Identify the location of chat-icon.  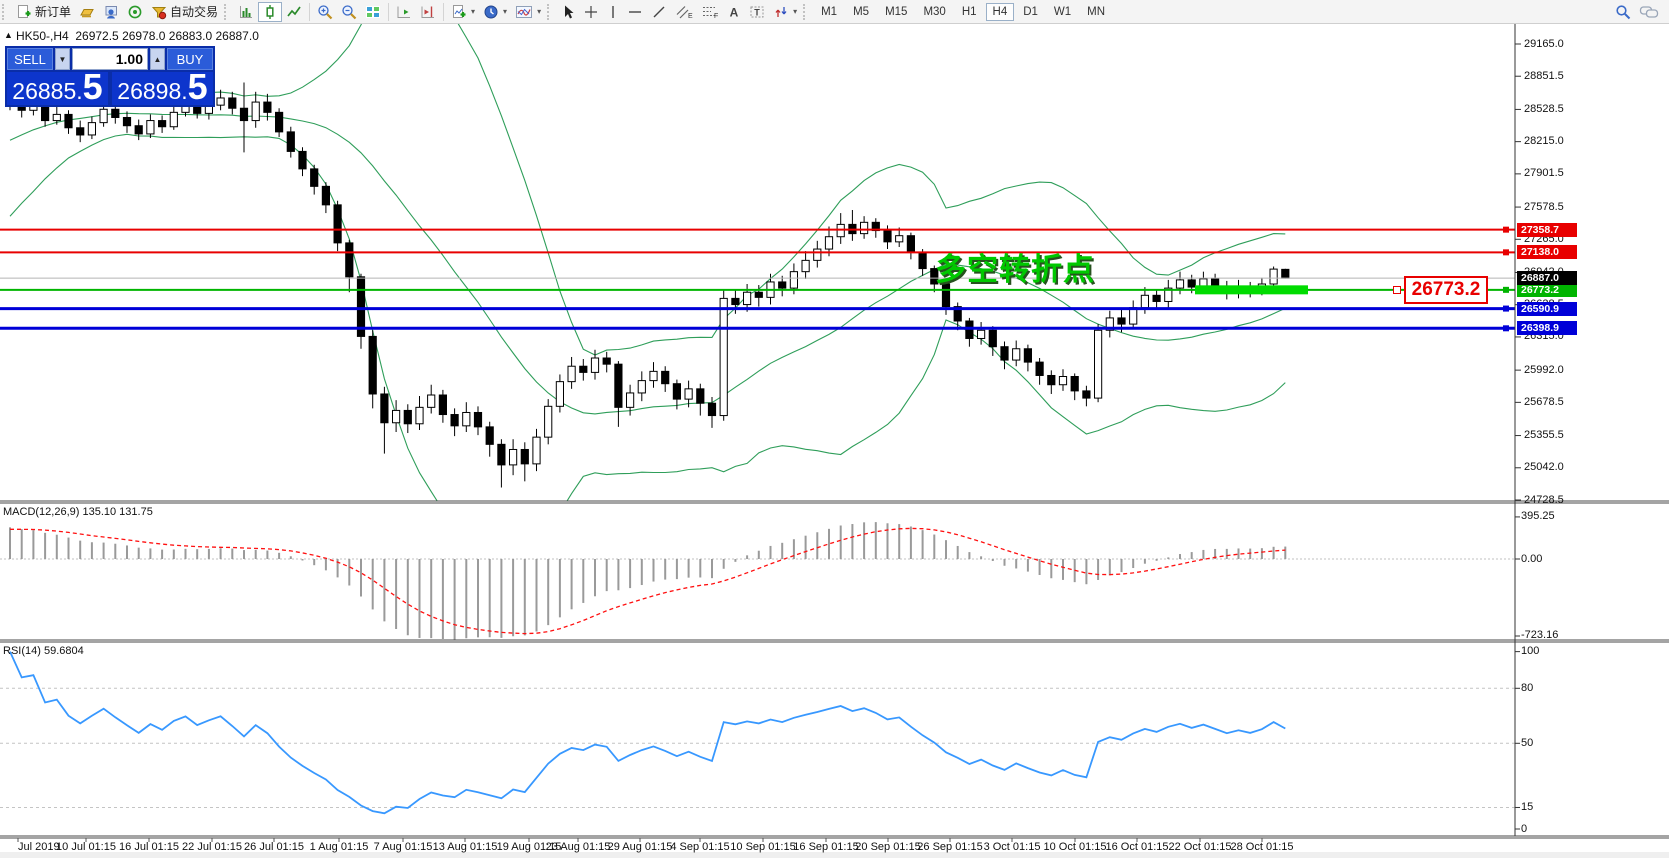
(1649, 11).